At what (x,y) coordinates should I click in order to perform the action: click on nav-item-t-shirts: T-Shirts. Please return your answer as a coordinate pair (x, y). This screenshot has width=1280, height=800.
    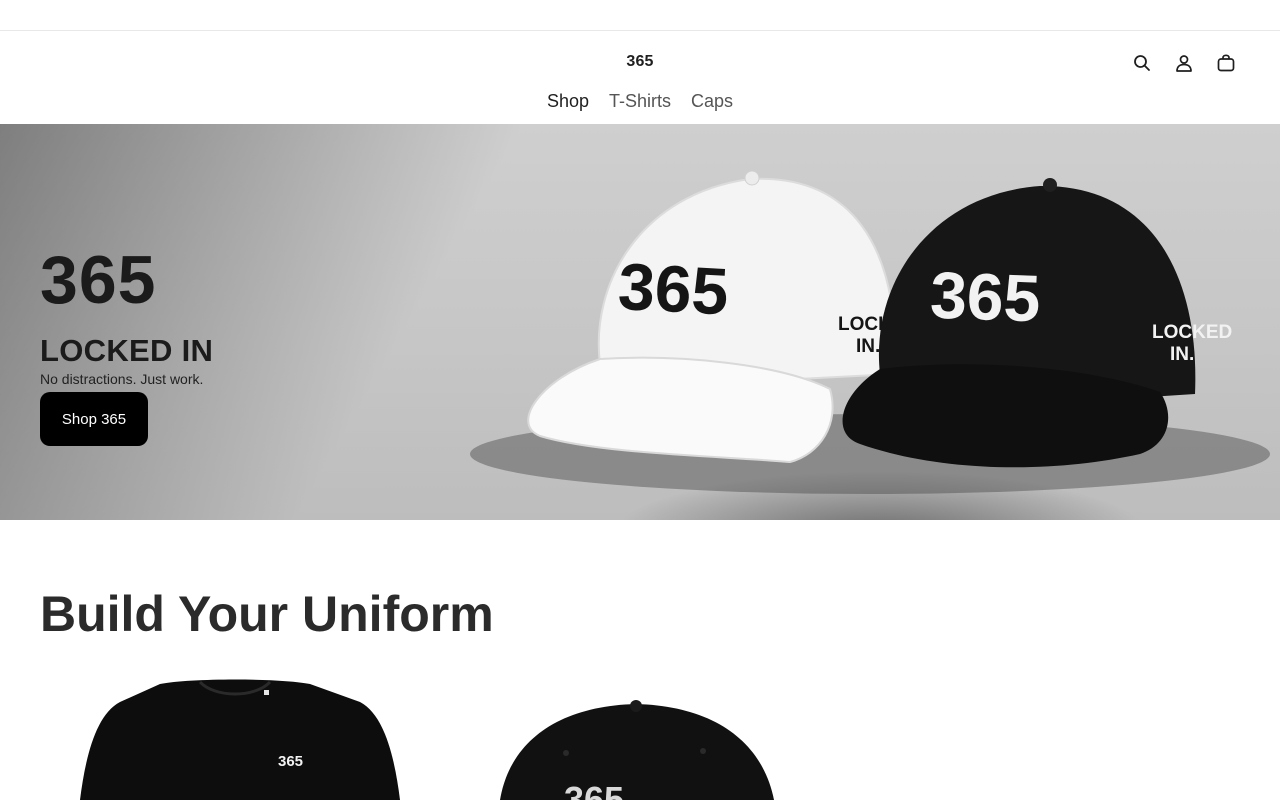
    Looking at the image, I should click on (640, 101).